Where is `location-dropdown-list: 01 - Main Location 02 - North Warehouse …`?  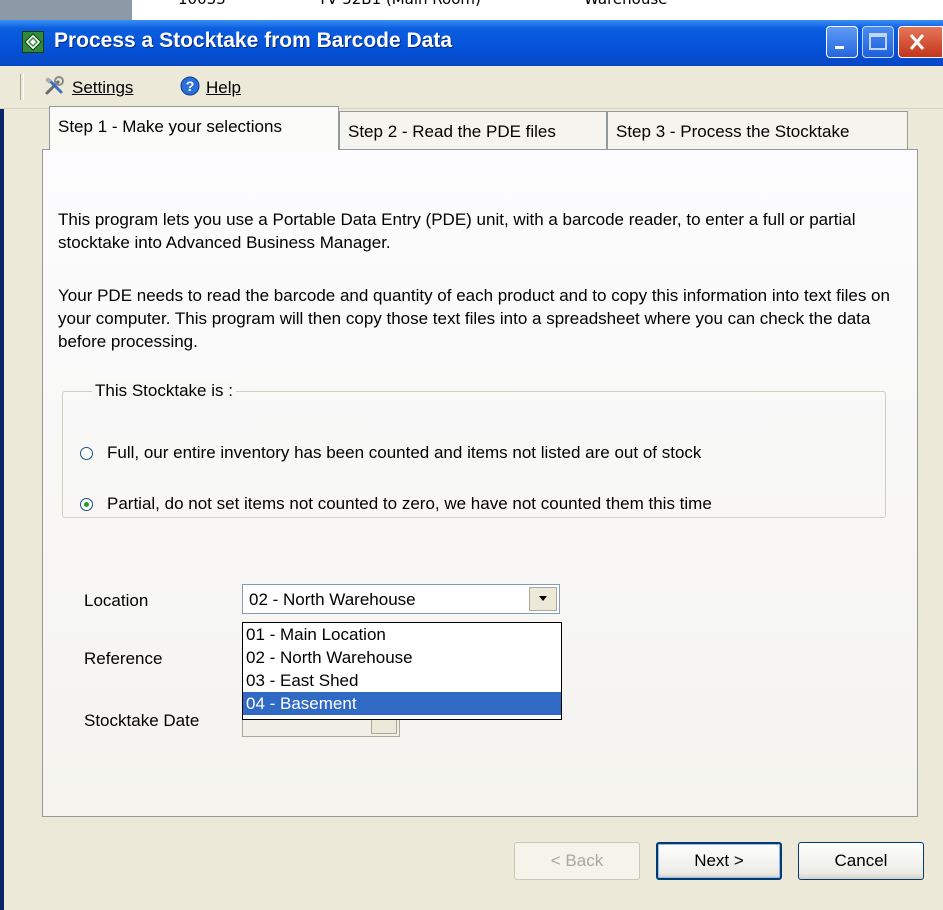 location-dropdown-list: 01 - Main Location 02 - North Warehouse … is located at coordinates (402, 671).